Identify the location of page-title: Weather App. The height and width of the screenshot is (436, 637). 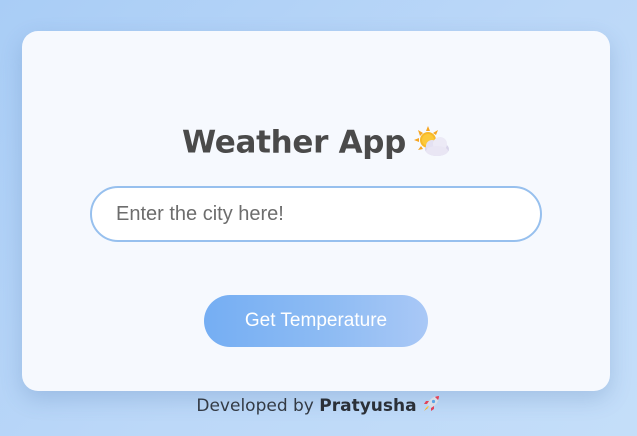
(316, 142).